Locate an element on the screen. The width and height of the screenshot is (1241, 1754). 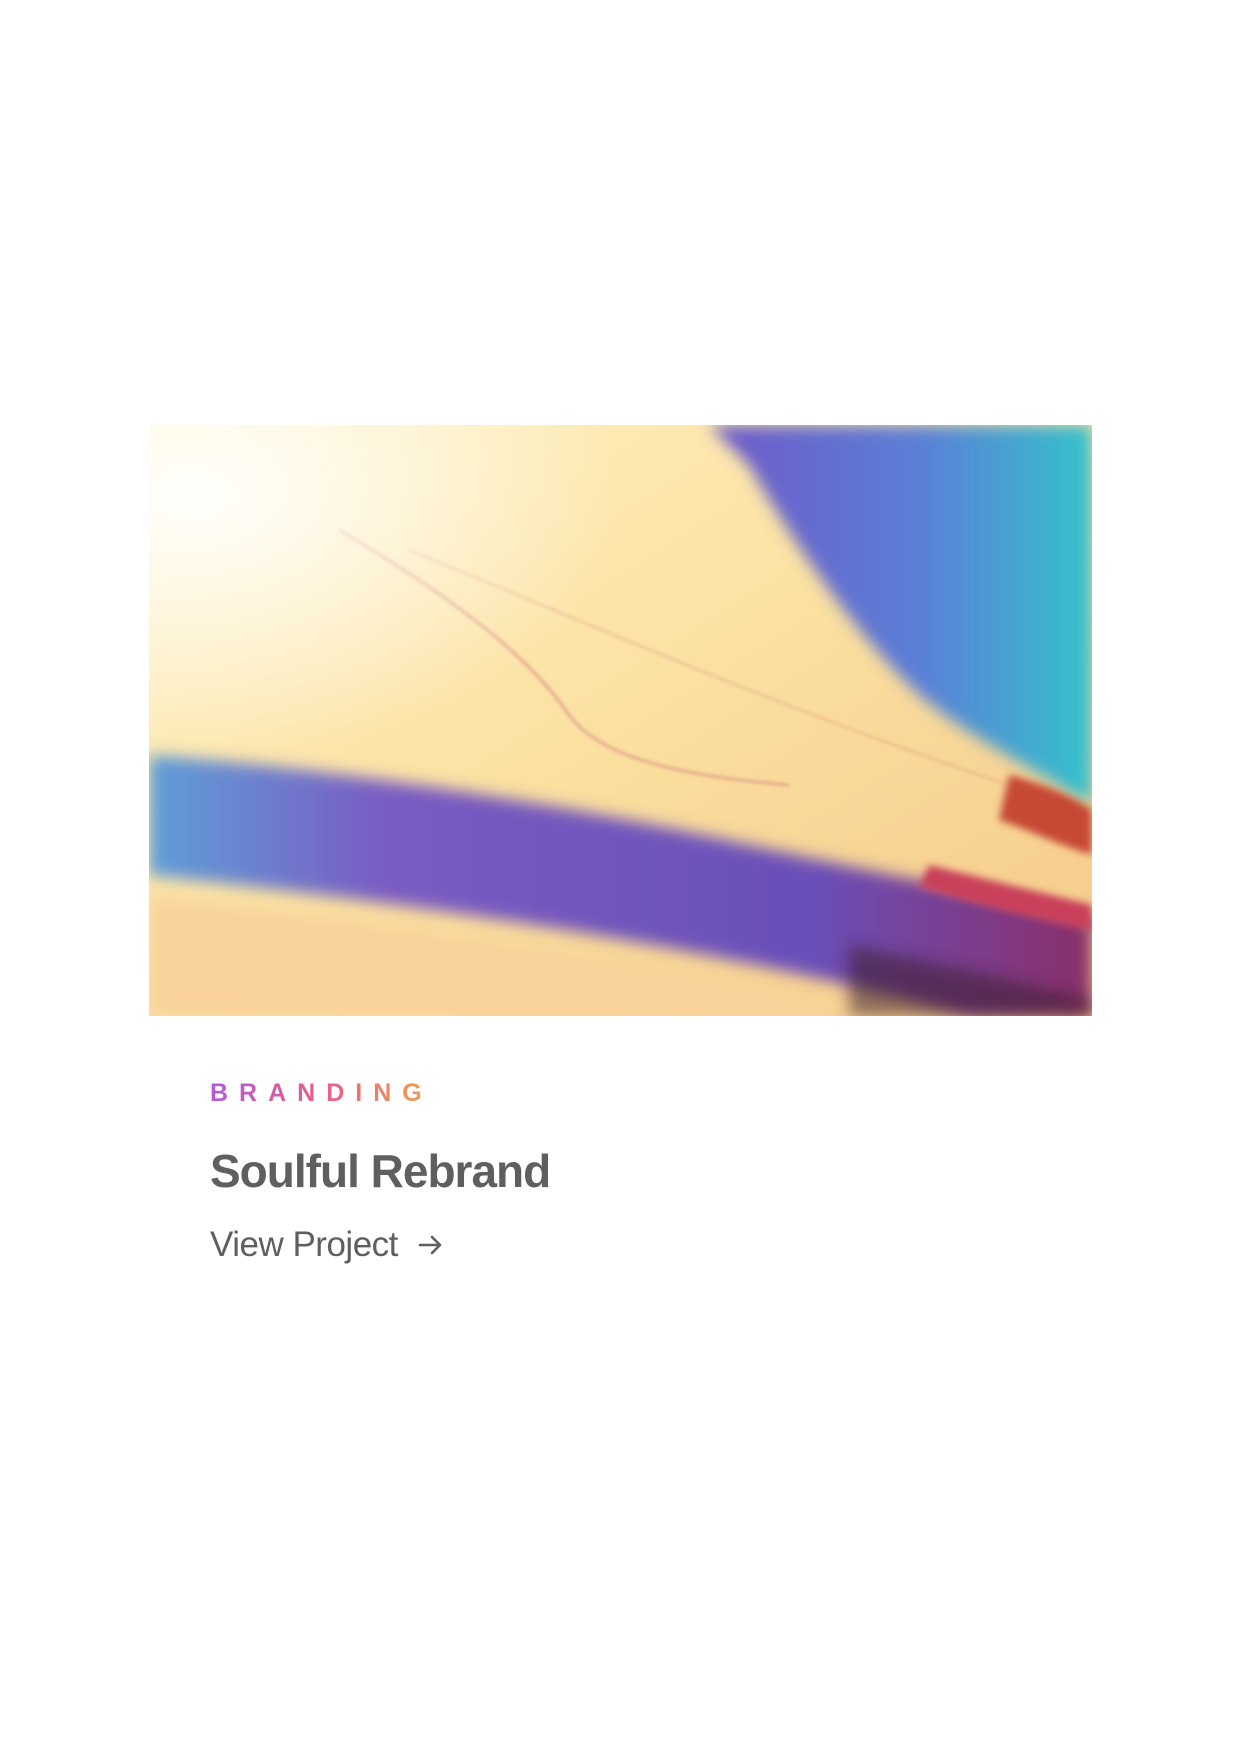
arrow-right-icon is located at coordinates (431, 1245).